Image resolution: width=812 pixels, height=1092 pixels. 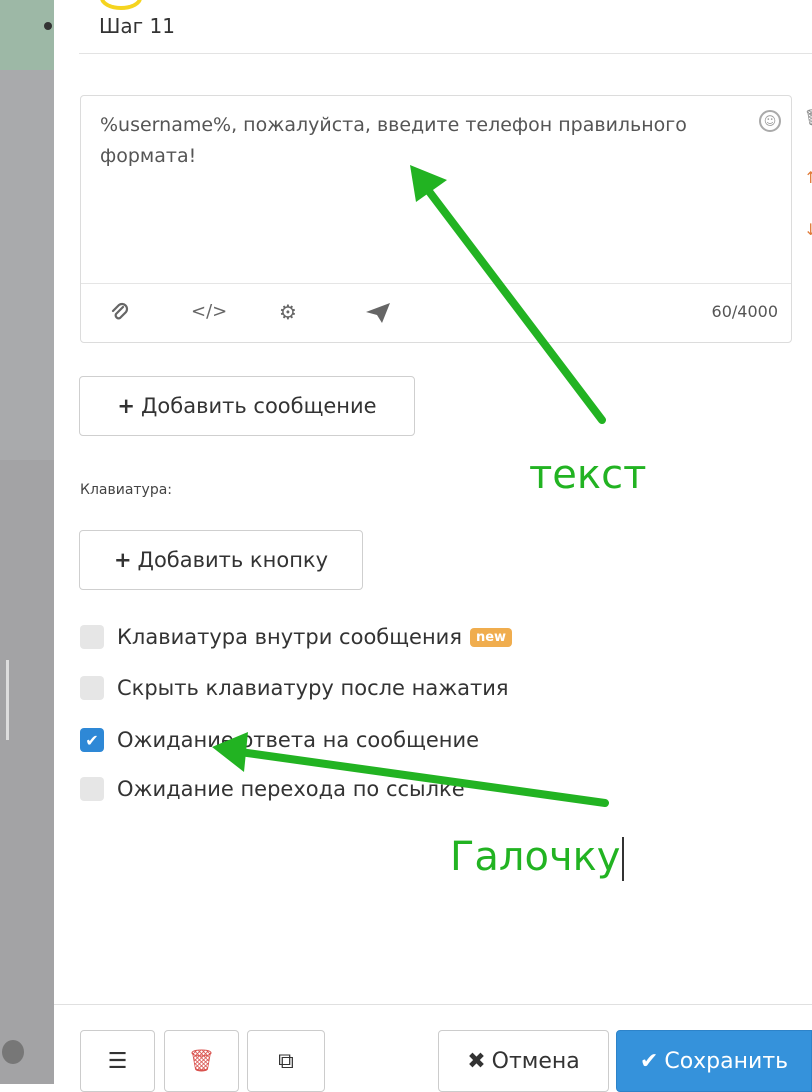 I want to click on add-button-label: Добавить кнопку, so click(x=233, y=560).